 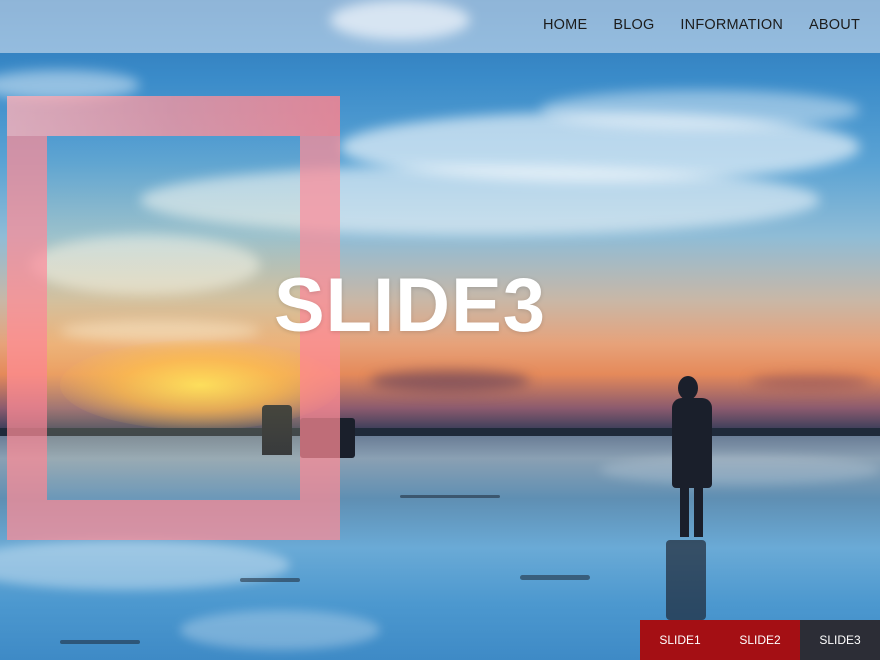 I want to click on slide-pager: SLIDE1 SLIDE2 SLIDE3, so click(x=760, y=640).